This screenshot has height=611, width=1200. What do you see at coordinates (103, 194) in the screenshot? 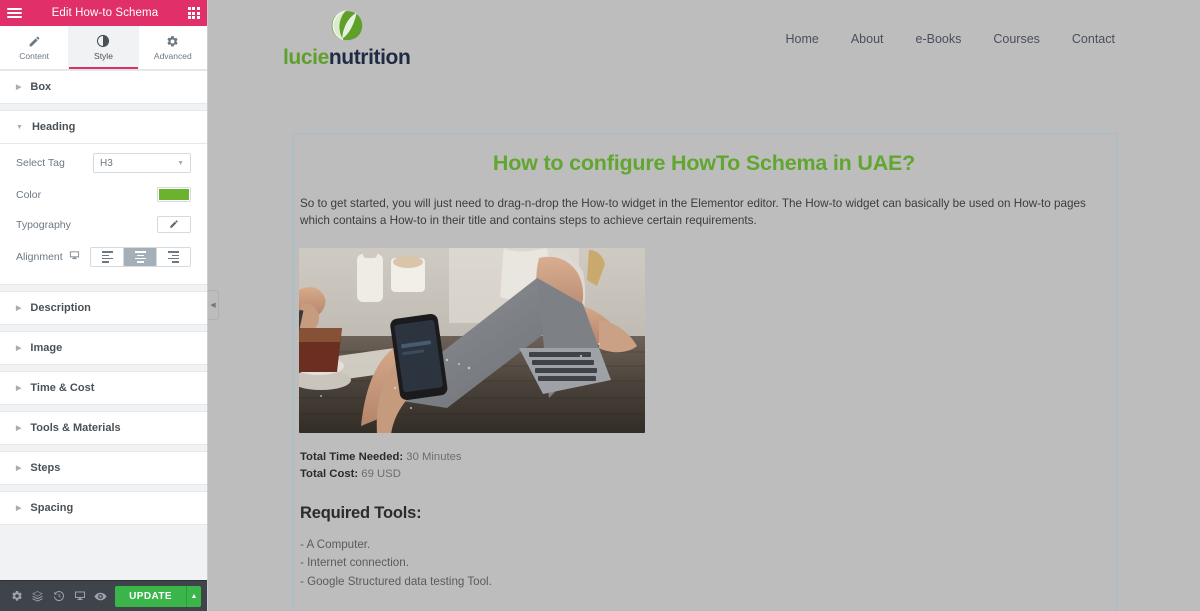
I see `control-color: Color` at bounding box center [103, 194].